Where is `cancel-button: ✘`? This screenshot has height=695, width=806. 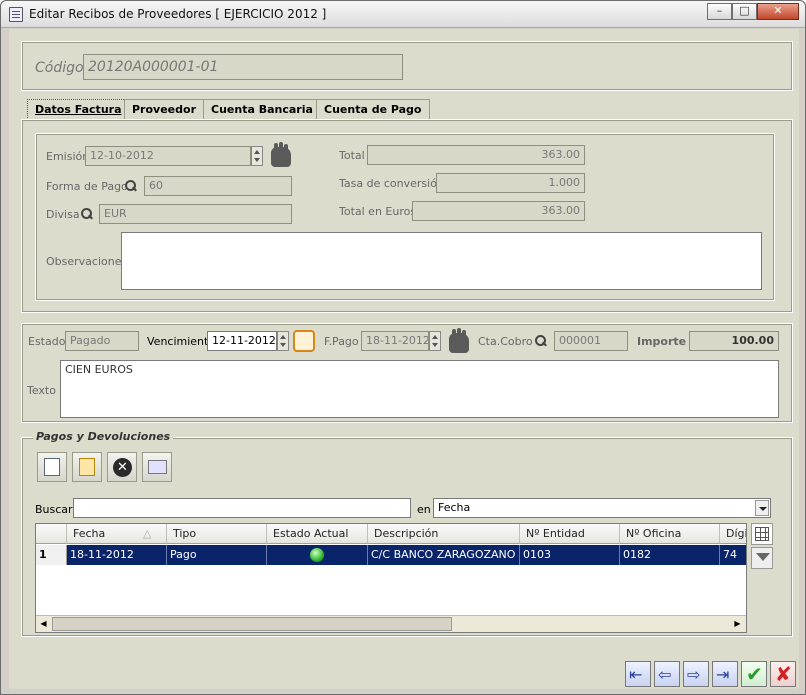 cancel-button: ✘ is located at coordinates (783, 674).